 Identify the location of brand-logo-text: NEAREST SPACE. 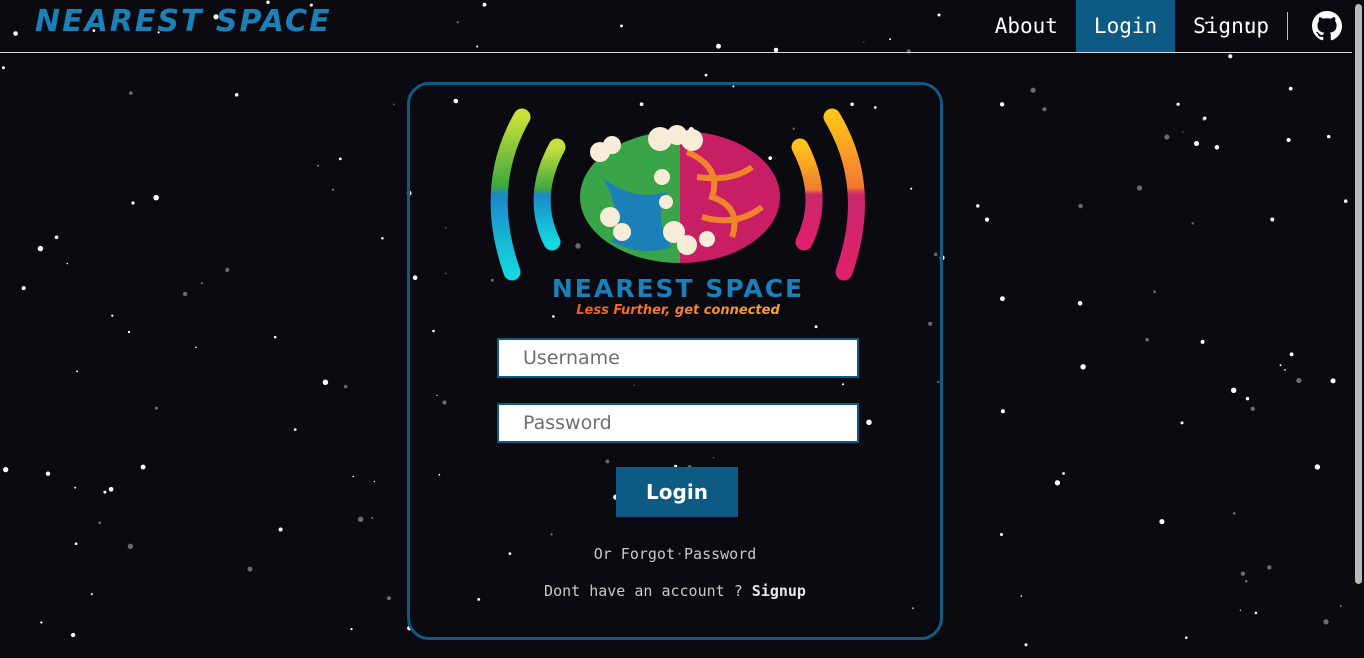
(183, 21).